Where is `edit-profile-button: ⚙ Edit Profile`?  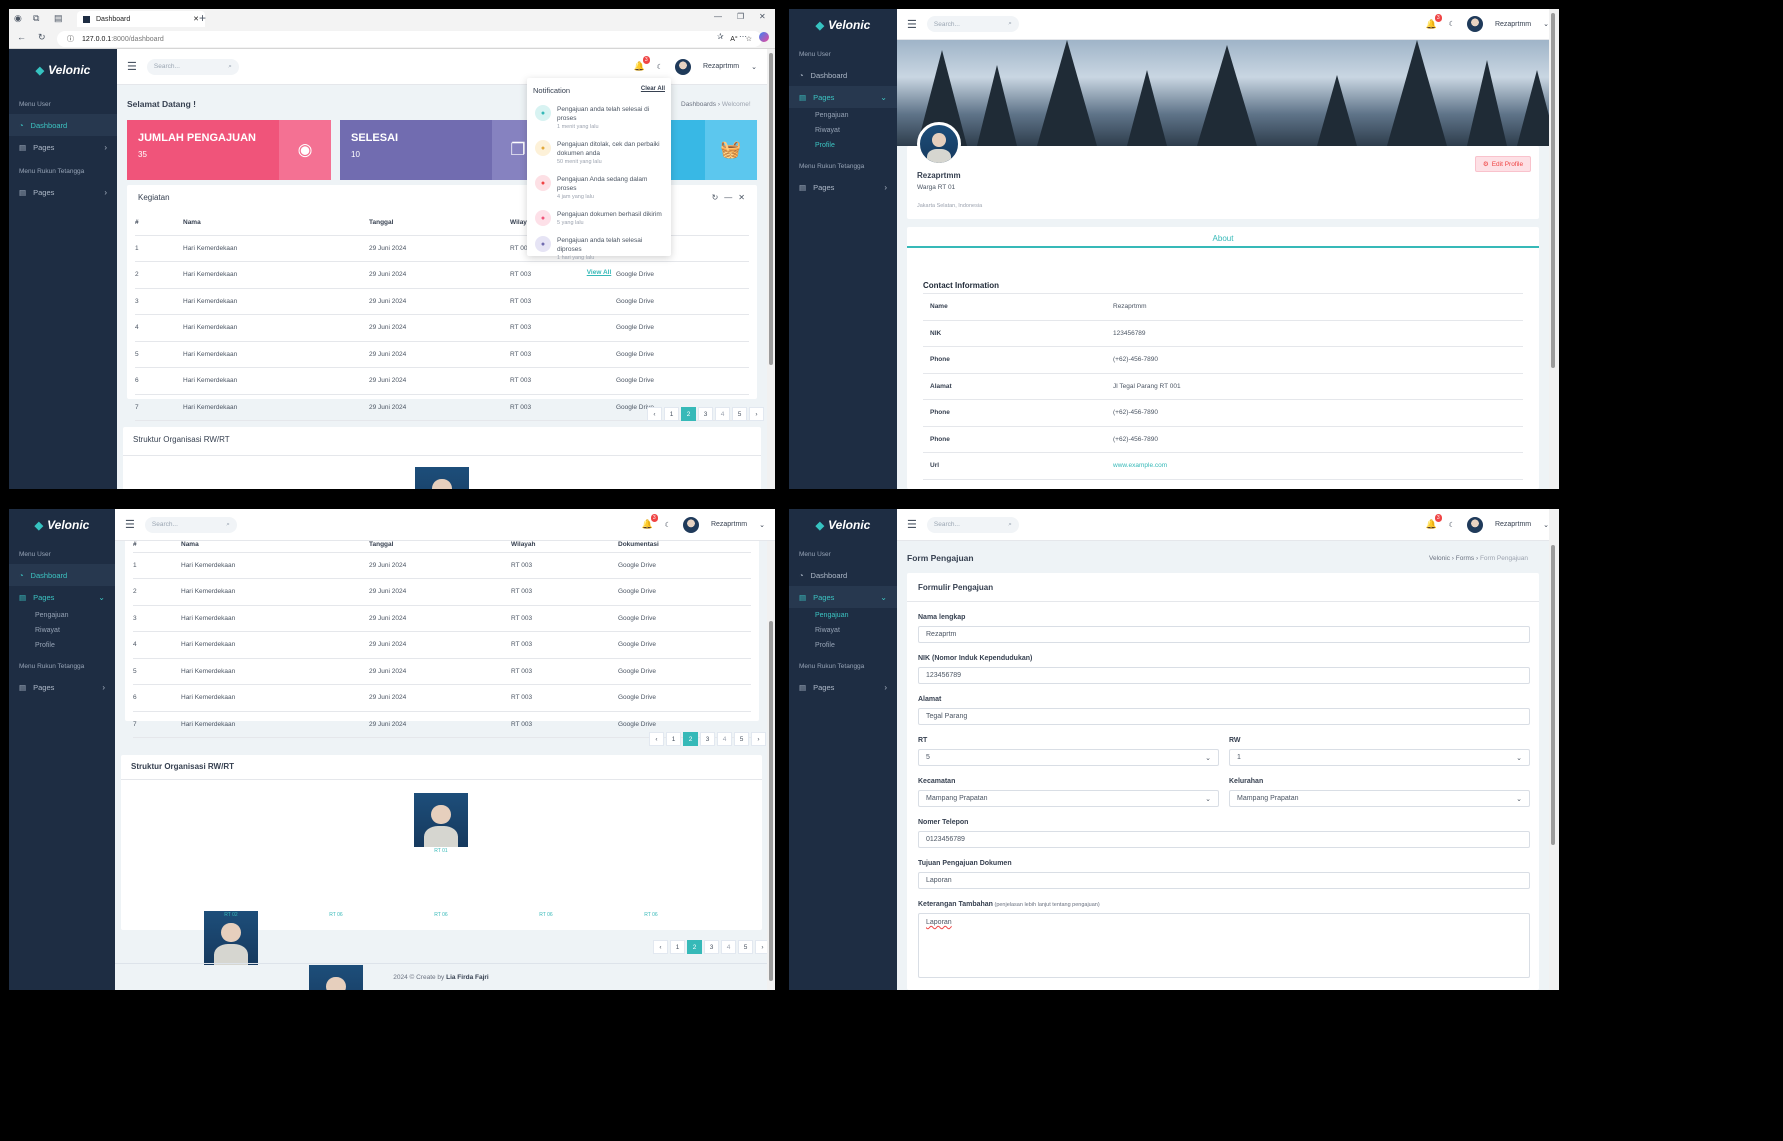
edit-profile-button: ⚙ Edit Profile is located at coordinates (1503, 164).